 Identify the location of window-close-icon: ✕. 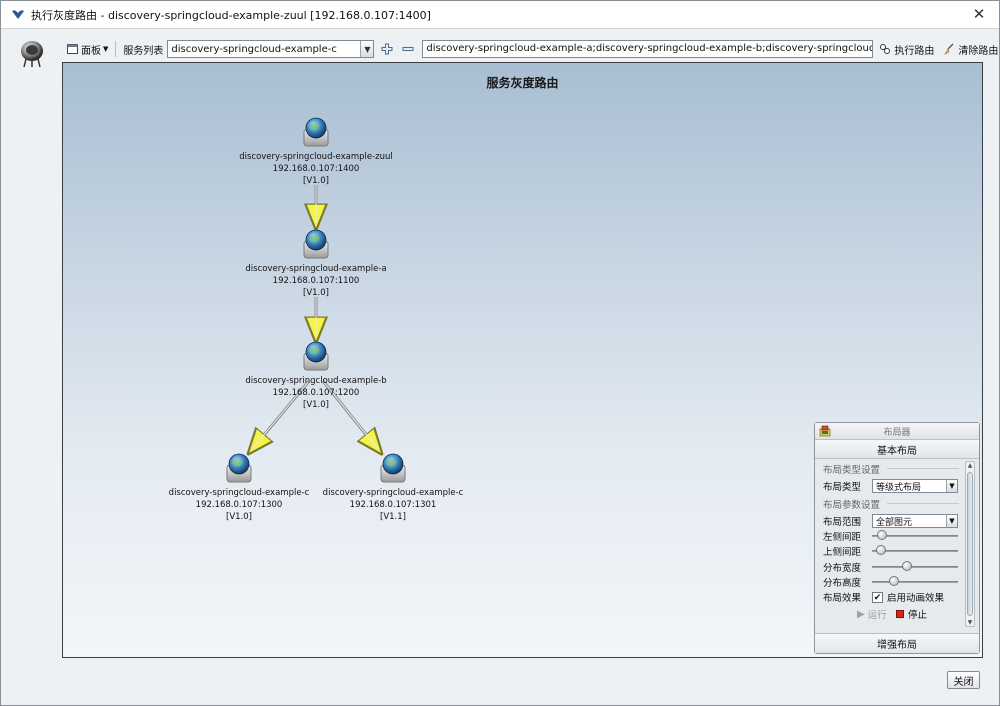
(979, 14).